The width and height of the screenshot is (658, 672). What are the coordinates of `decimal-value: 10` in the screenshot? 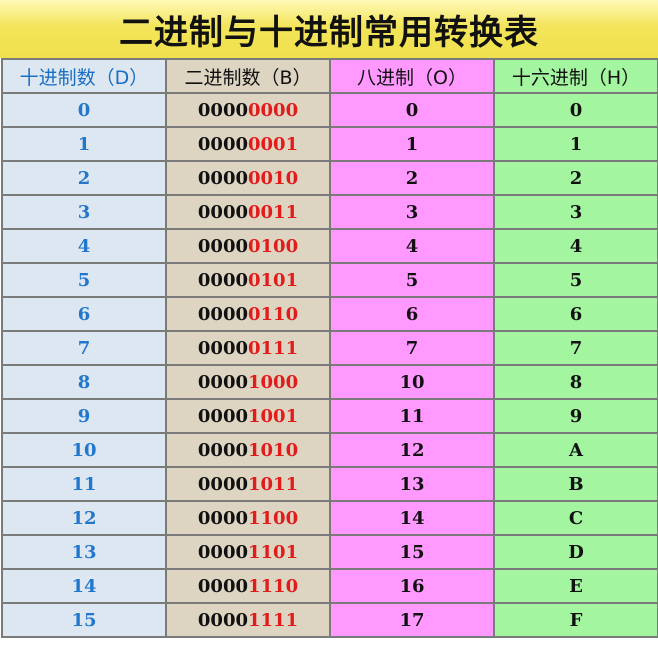 It's located at (84, 450).